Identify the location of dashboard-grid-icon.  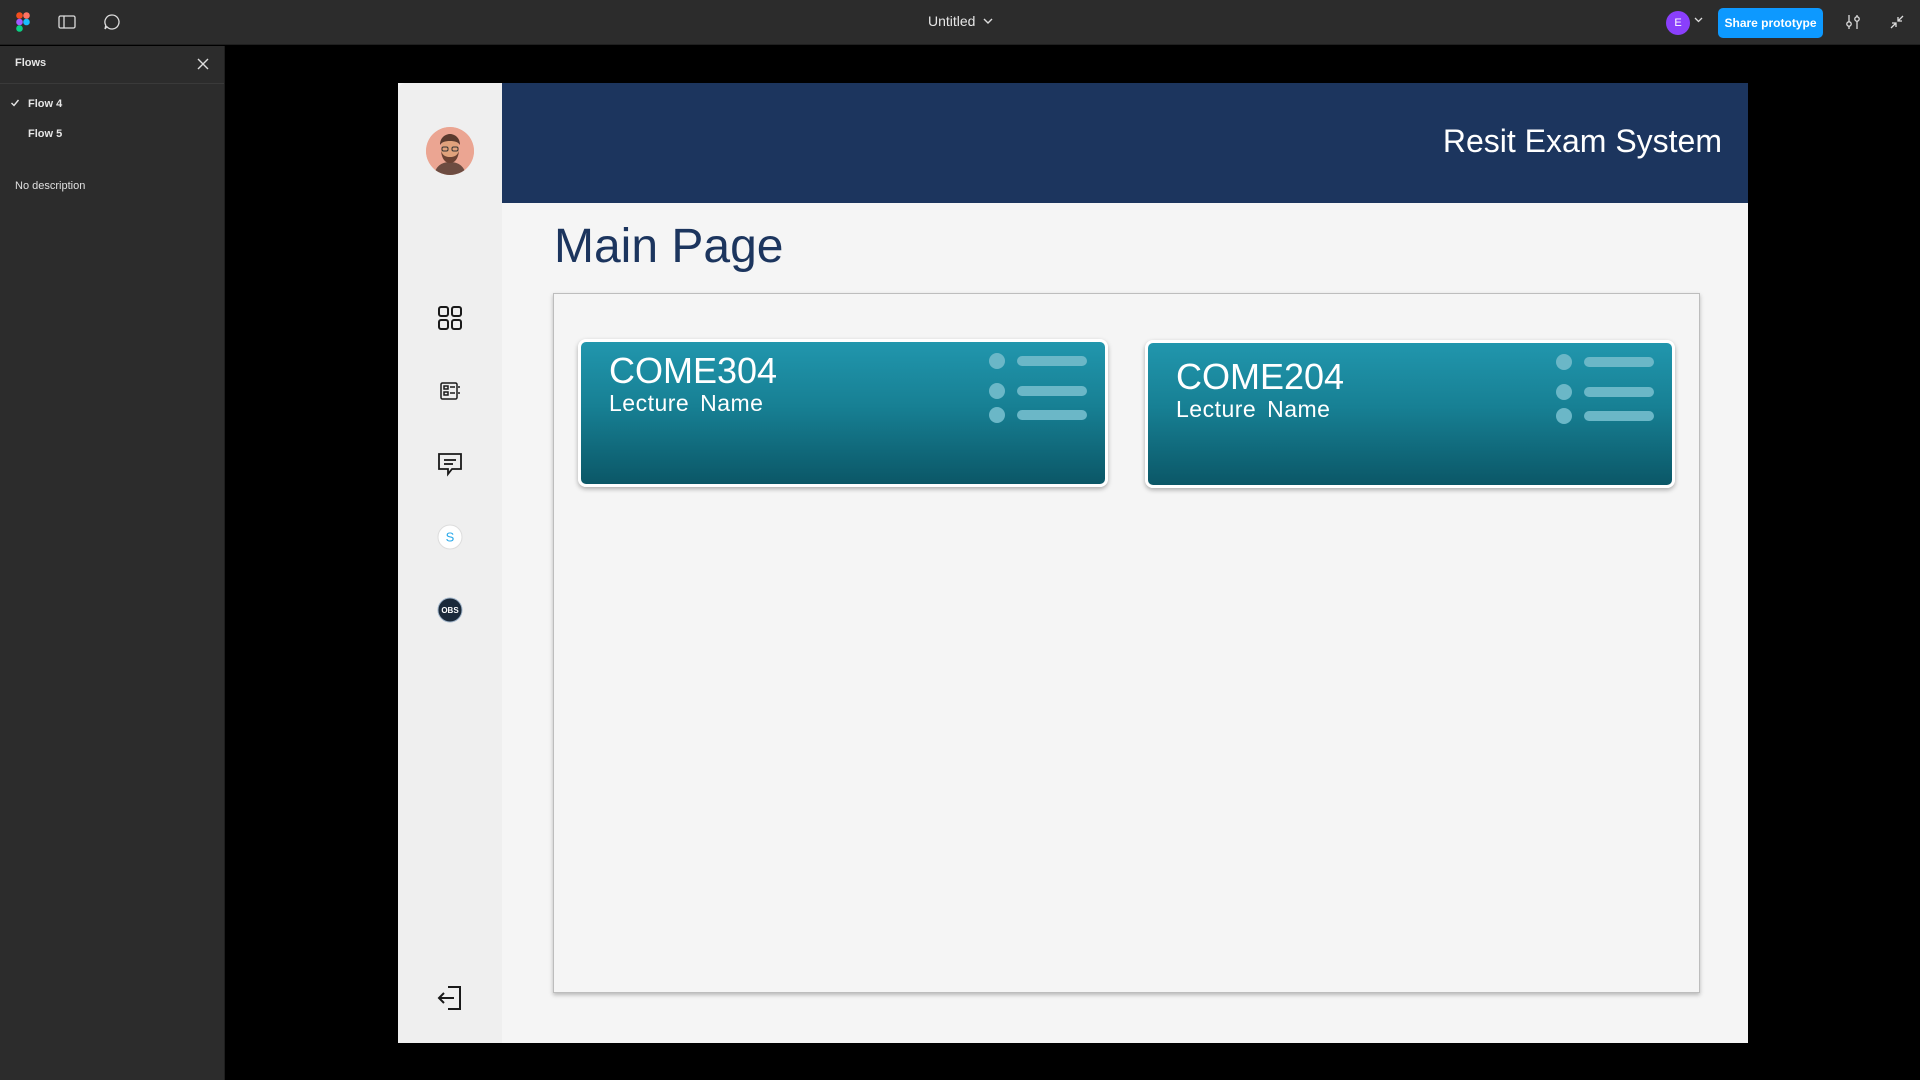
(450, 318).